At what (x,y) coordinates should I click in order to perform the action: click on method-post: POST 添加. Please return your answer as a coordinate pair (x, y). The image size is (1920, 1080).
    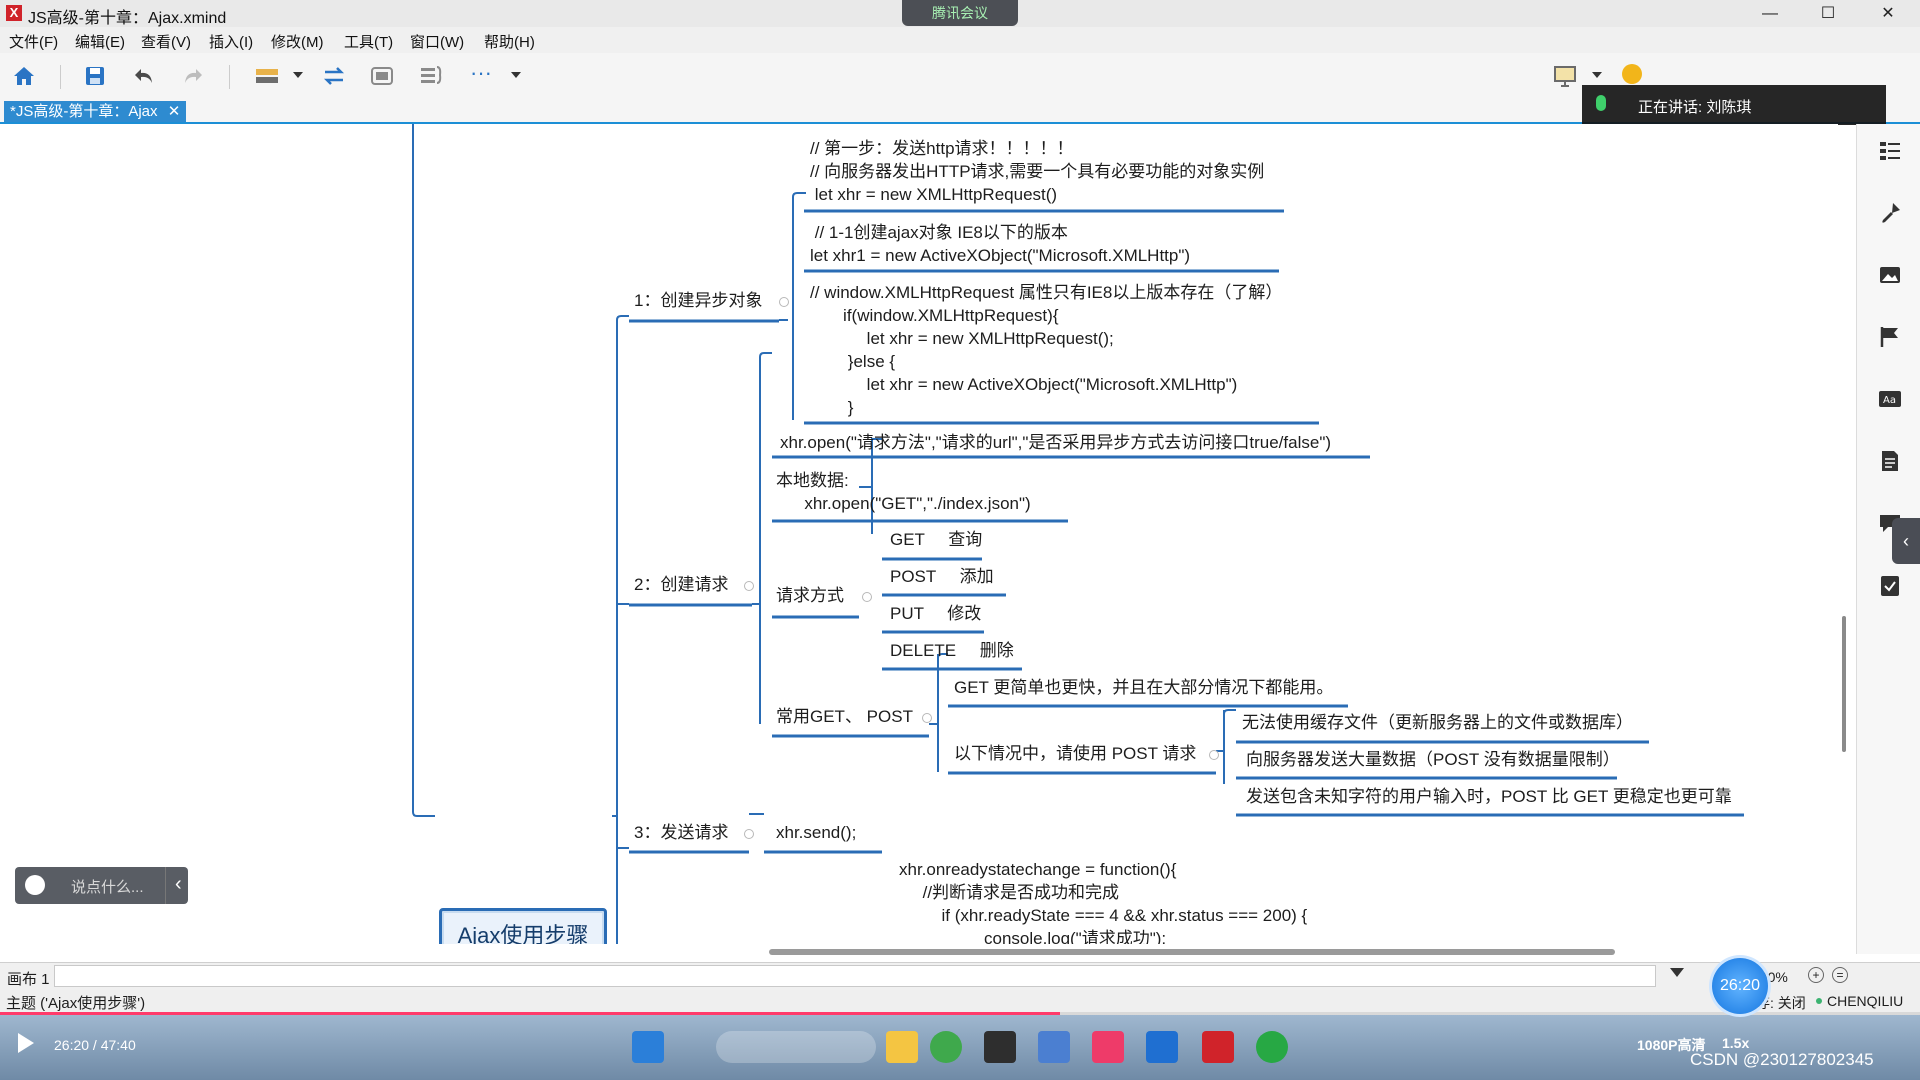
    Looking at the image, I should click on (942, 576).